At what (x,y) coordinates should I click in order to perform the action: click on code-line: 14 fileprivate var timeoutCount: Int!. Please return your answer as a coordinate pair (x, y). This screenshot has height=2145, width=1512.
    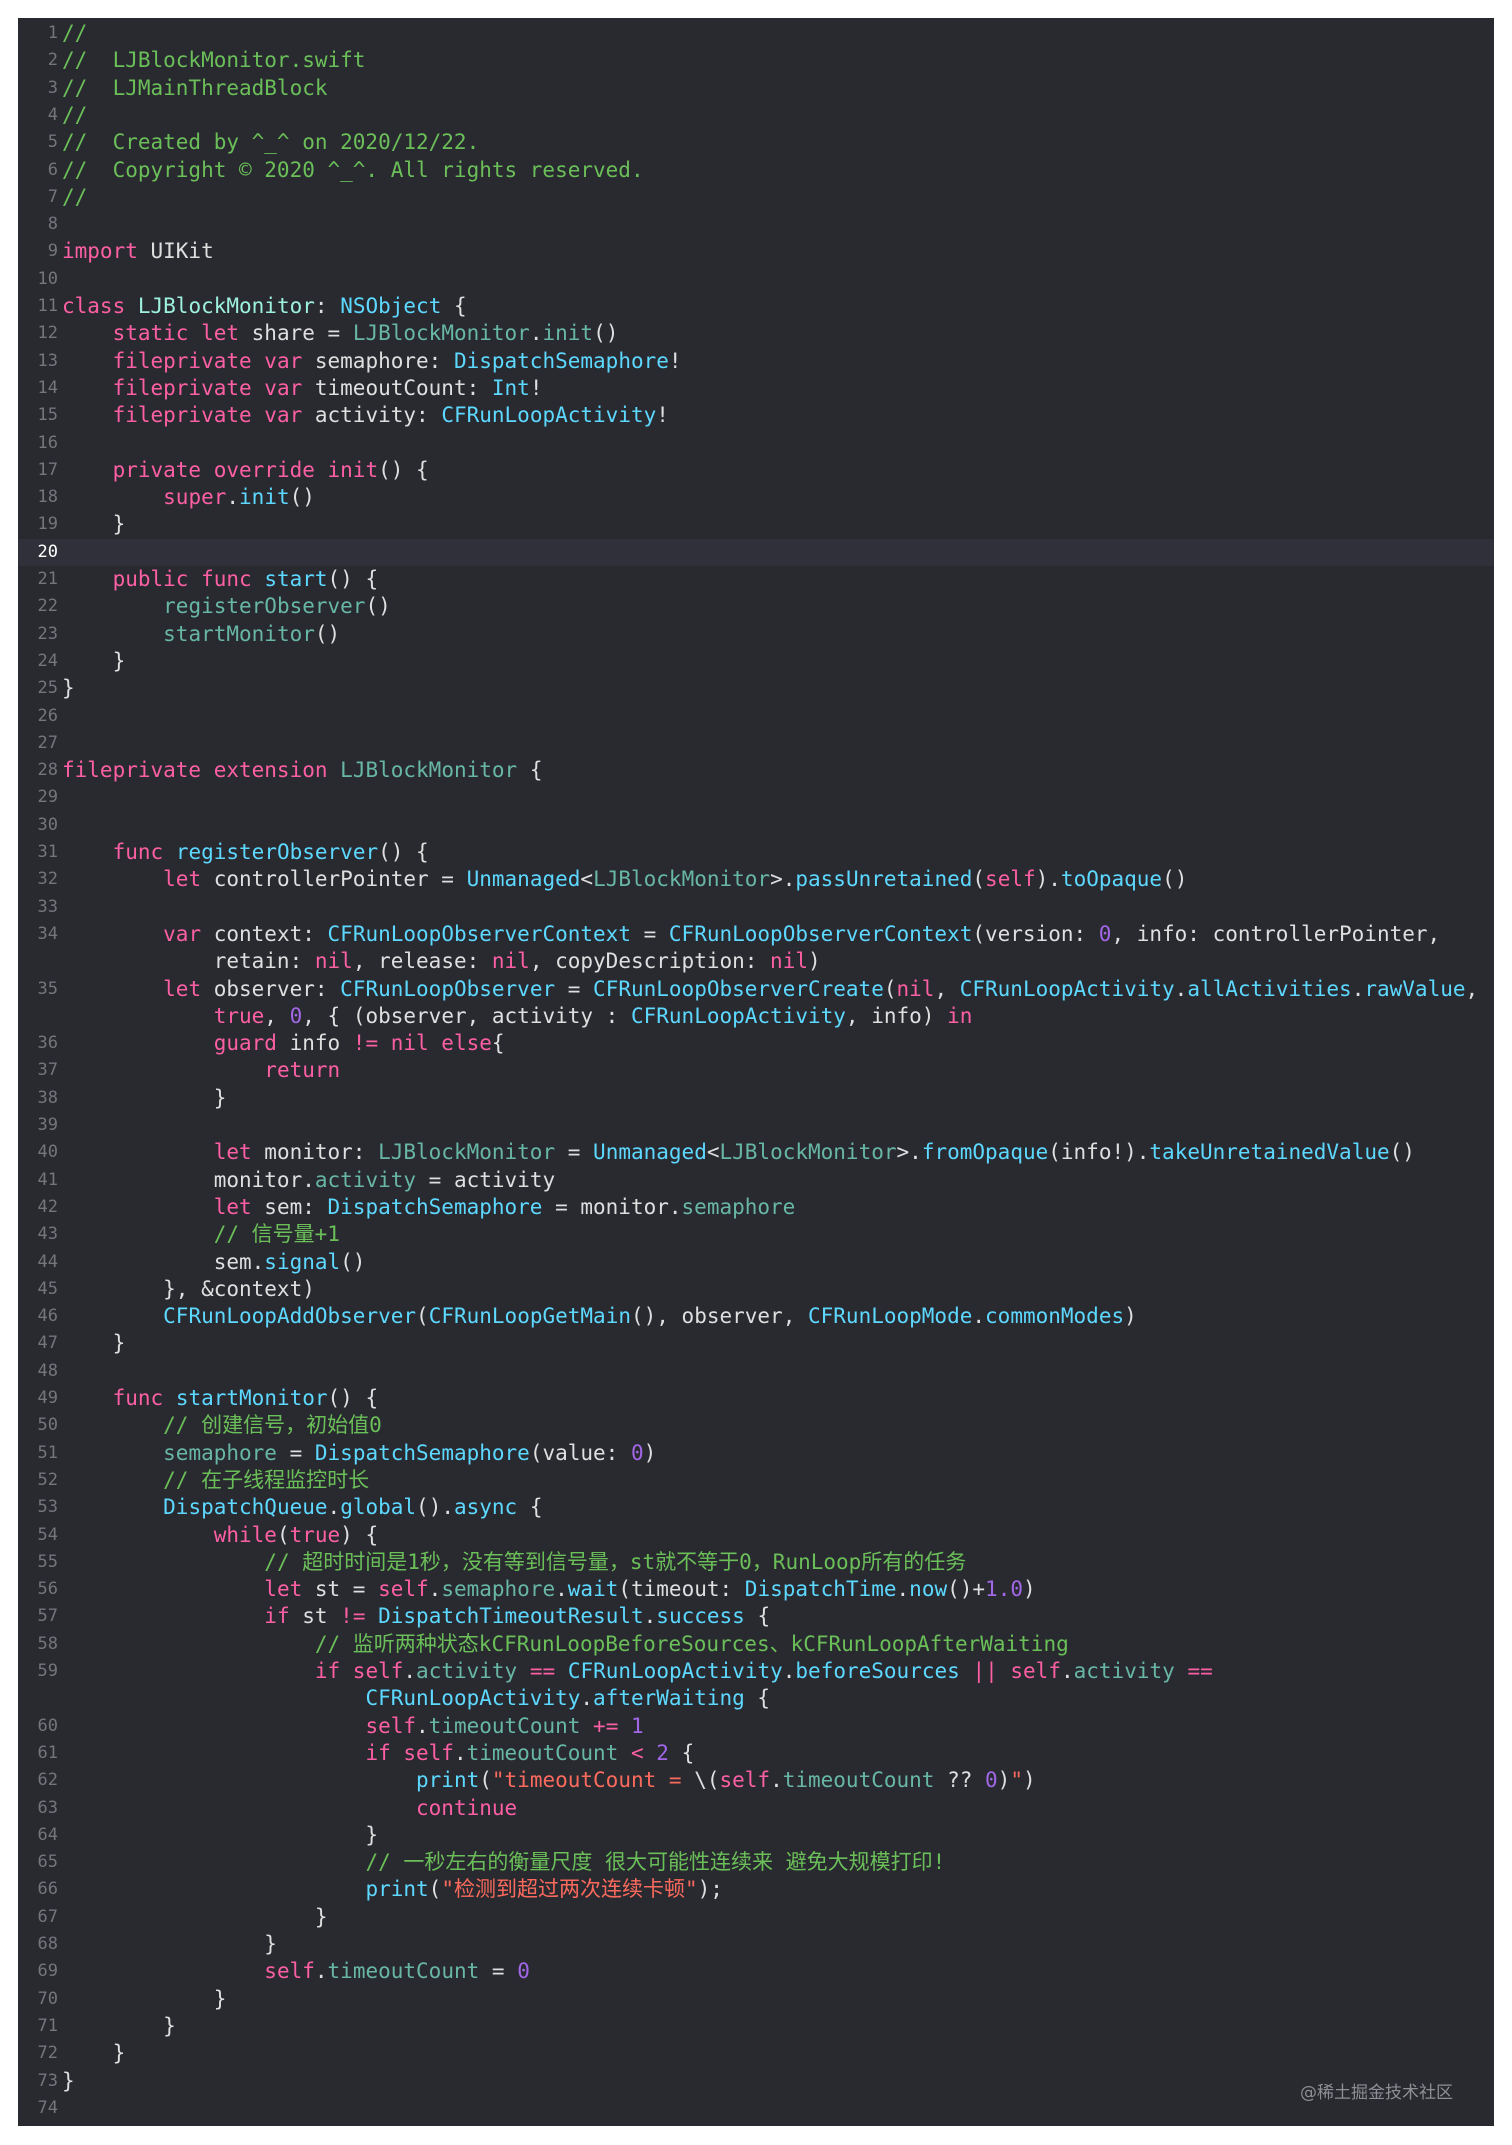
    Looking at the image, I should click on (756, 388).